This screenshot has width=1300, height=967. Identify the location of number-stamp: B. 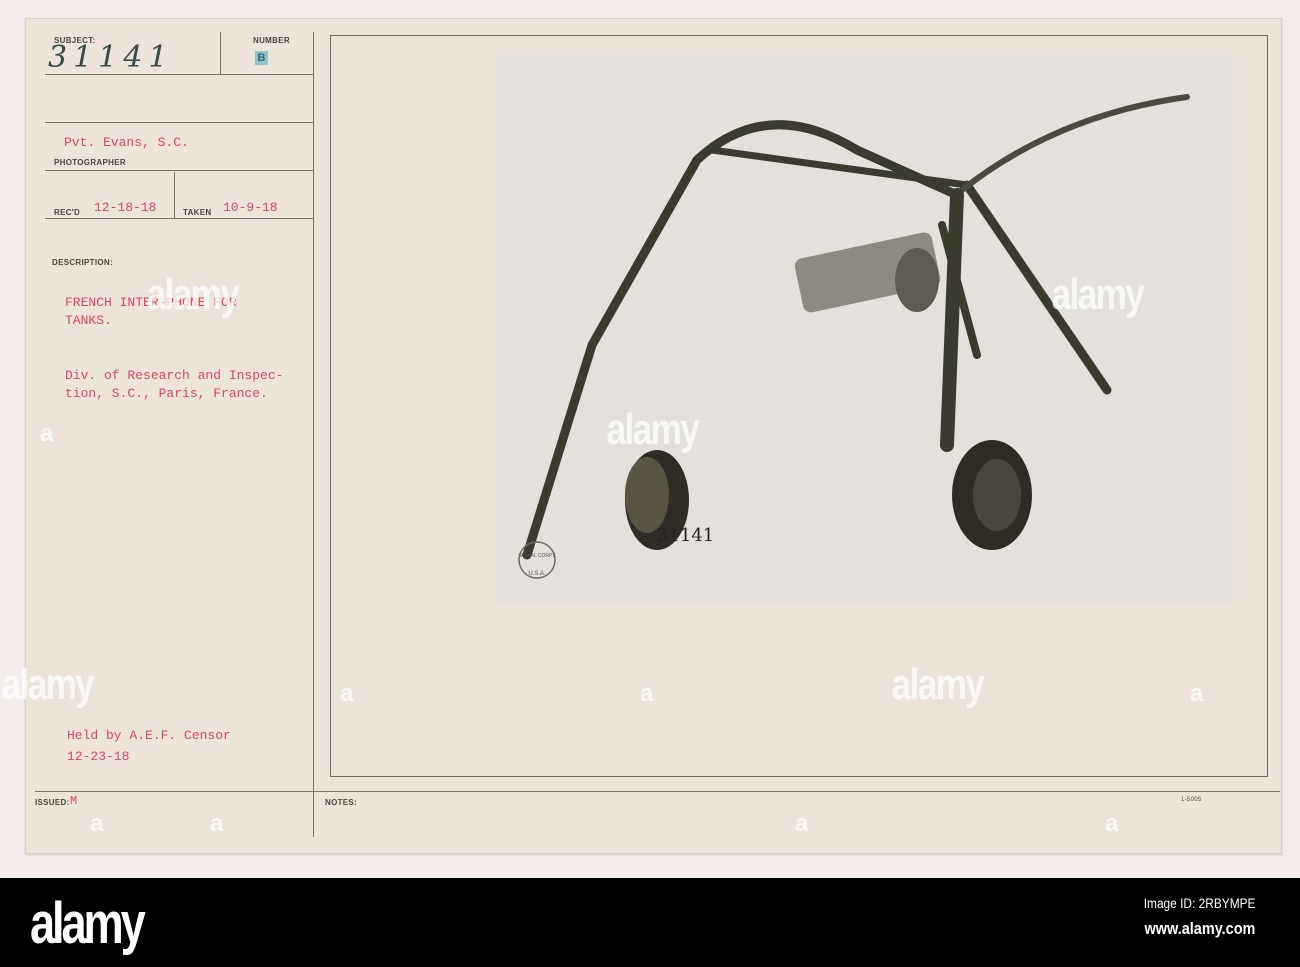
(261, 58).